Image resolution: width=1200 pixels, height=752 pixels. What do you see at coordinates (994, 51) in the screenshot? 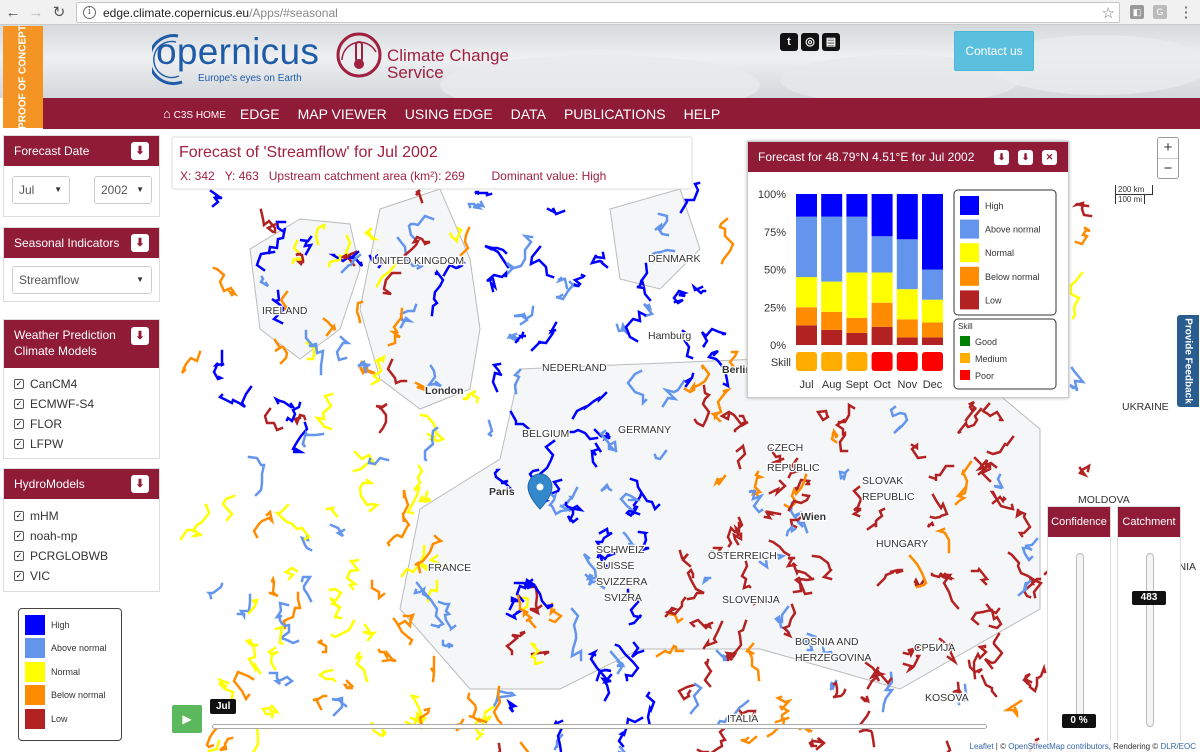
I see `contact-us-button: Contact us` at bounding box center [994, 51].